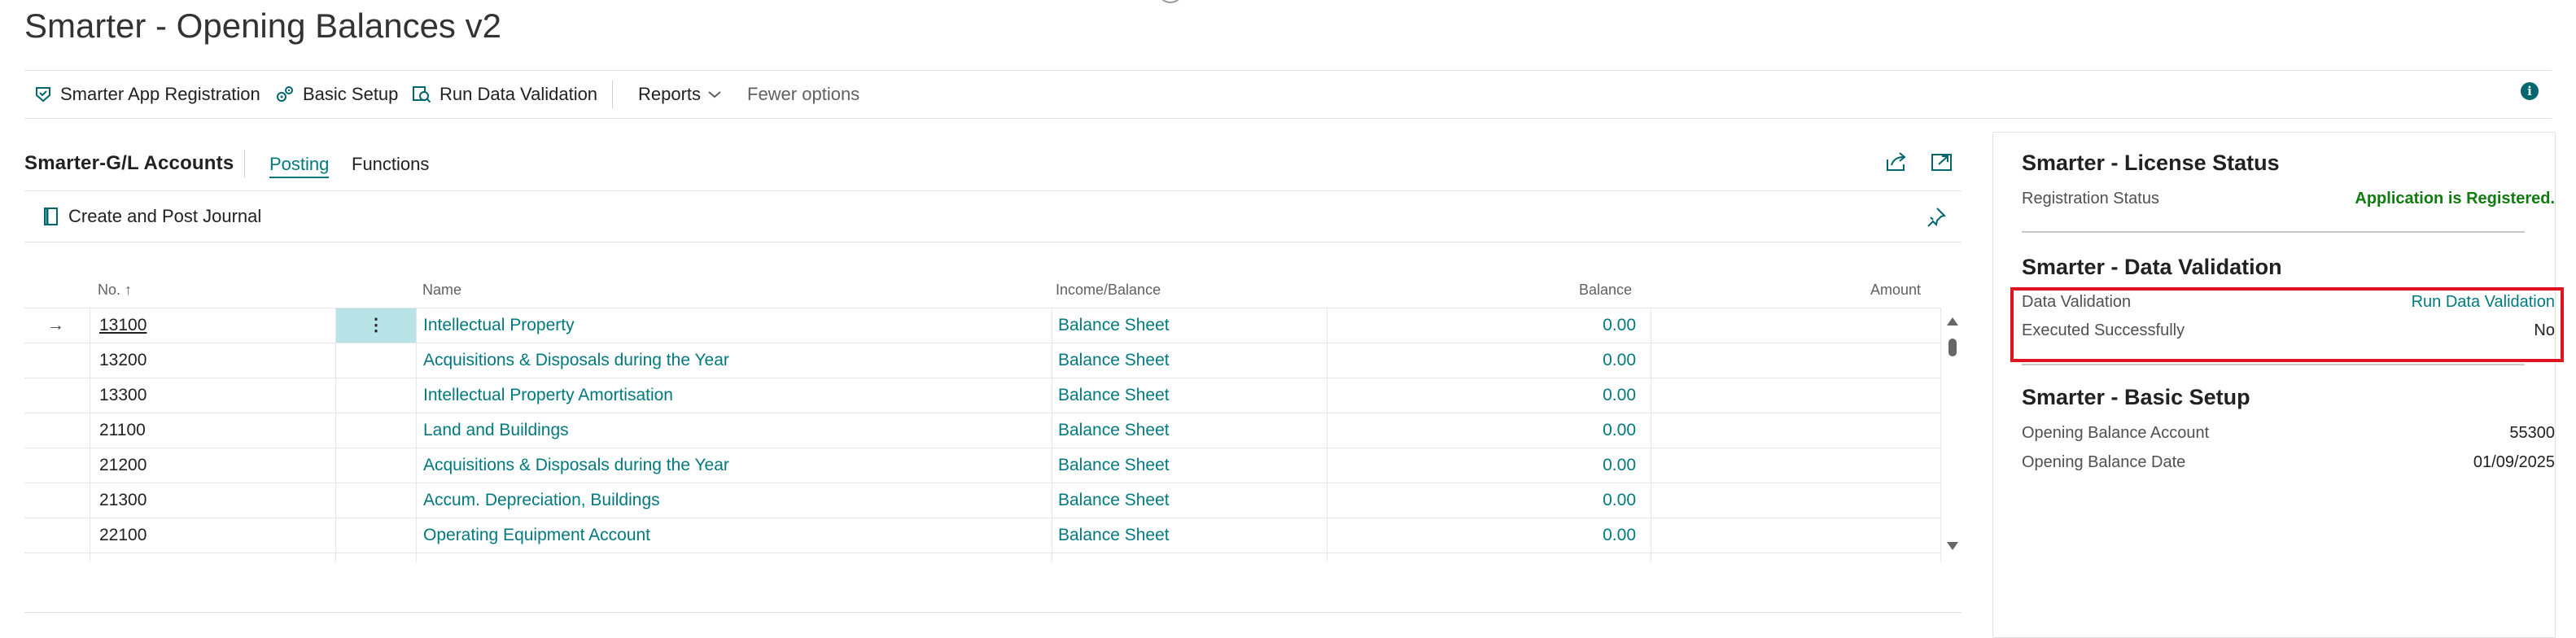 This screenshot has width=2576, height=638. What do you see at coordinates (2090, 199) in the screenshot?
I see `registration-status-label: Registration Status` at bounding box center [2090, 199].